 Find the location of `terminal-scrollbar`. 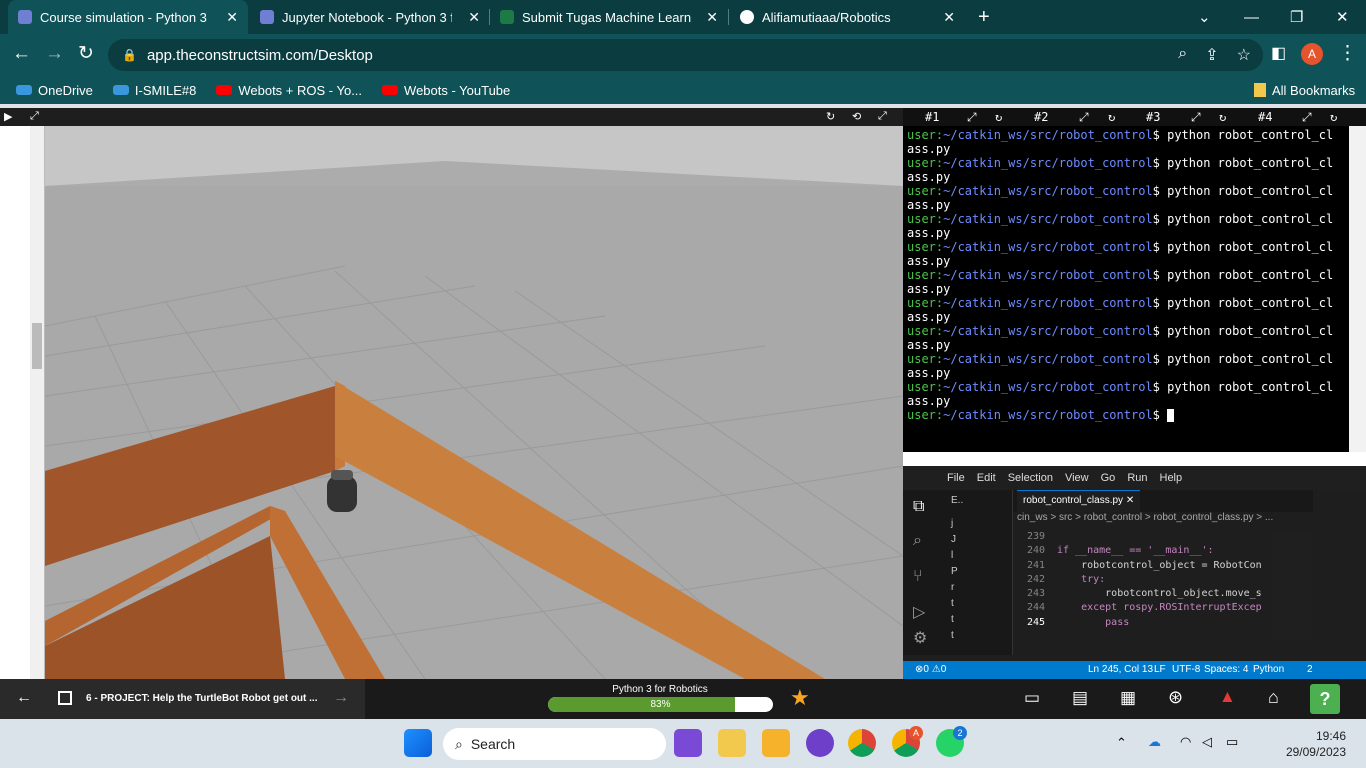

terminal-scrollbar is located at coordinates (1357, 289).